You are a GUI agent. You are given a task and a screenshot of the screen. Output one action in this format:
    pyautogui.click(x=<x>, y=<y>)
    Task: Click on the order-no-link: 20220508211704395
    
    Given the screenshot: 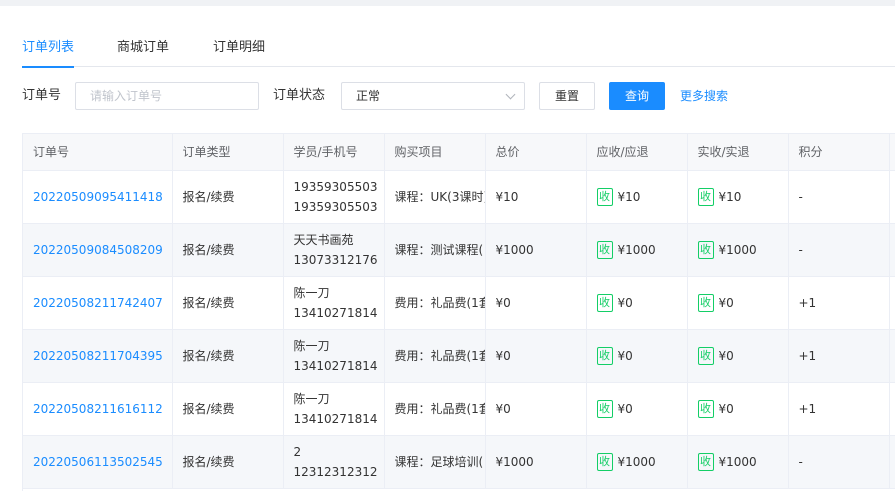 What is the action you would take?
    pyautogui.click(x=98, y=356)
    